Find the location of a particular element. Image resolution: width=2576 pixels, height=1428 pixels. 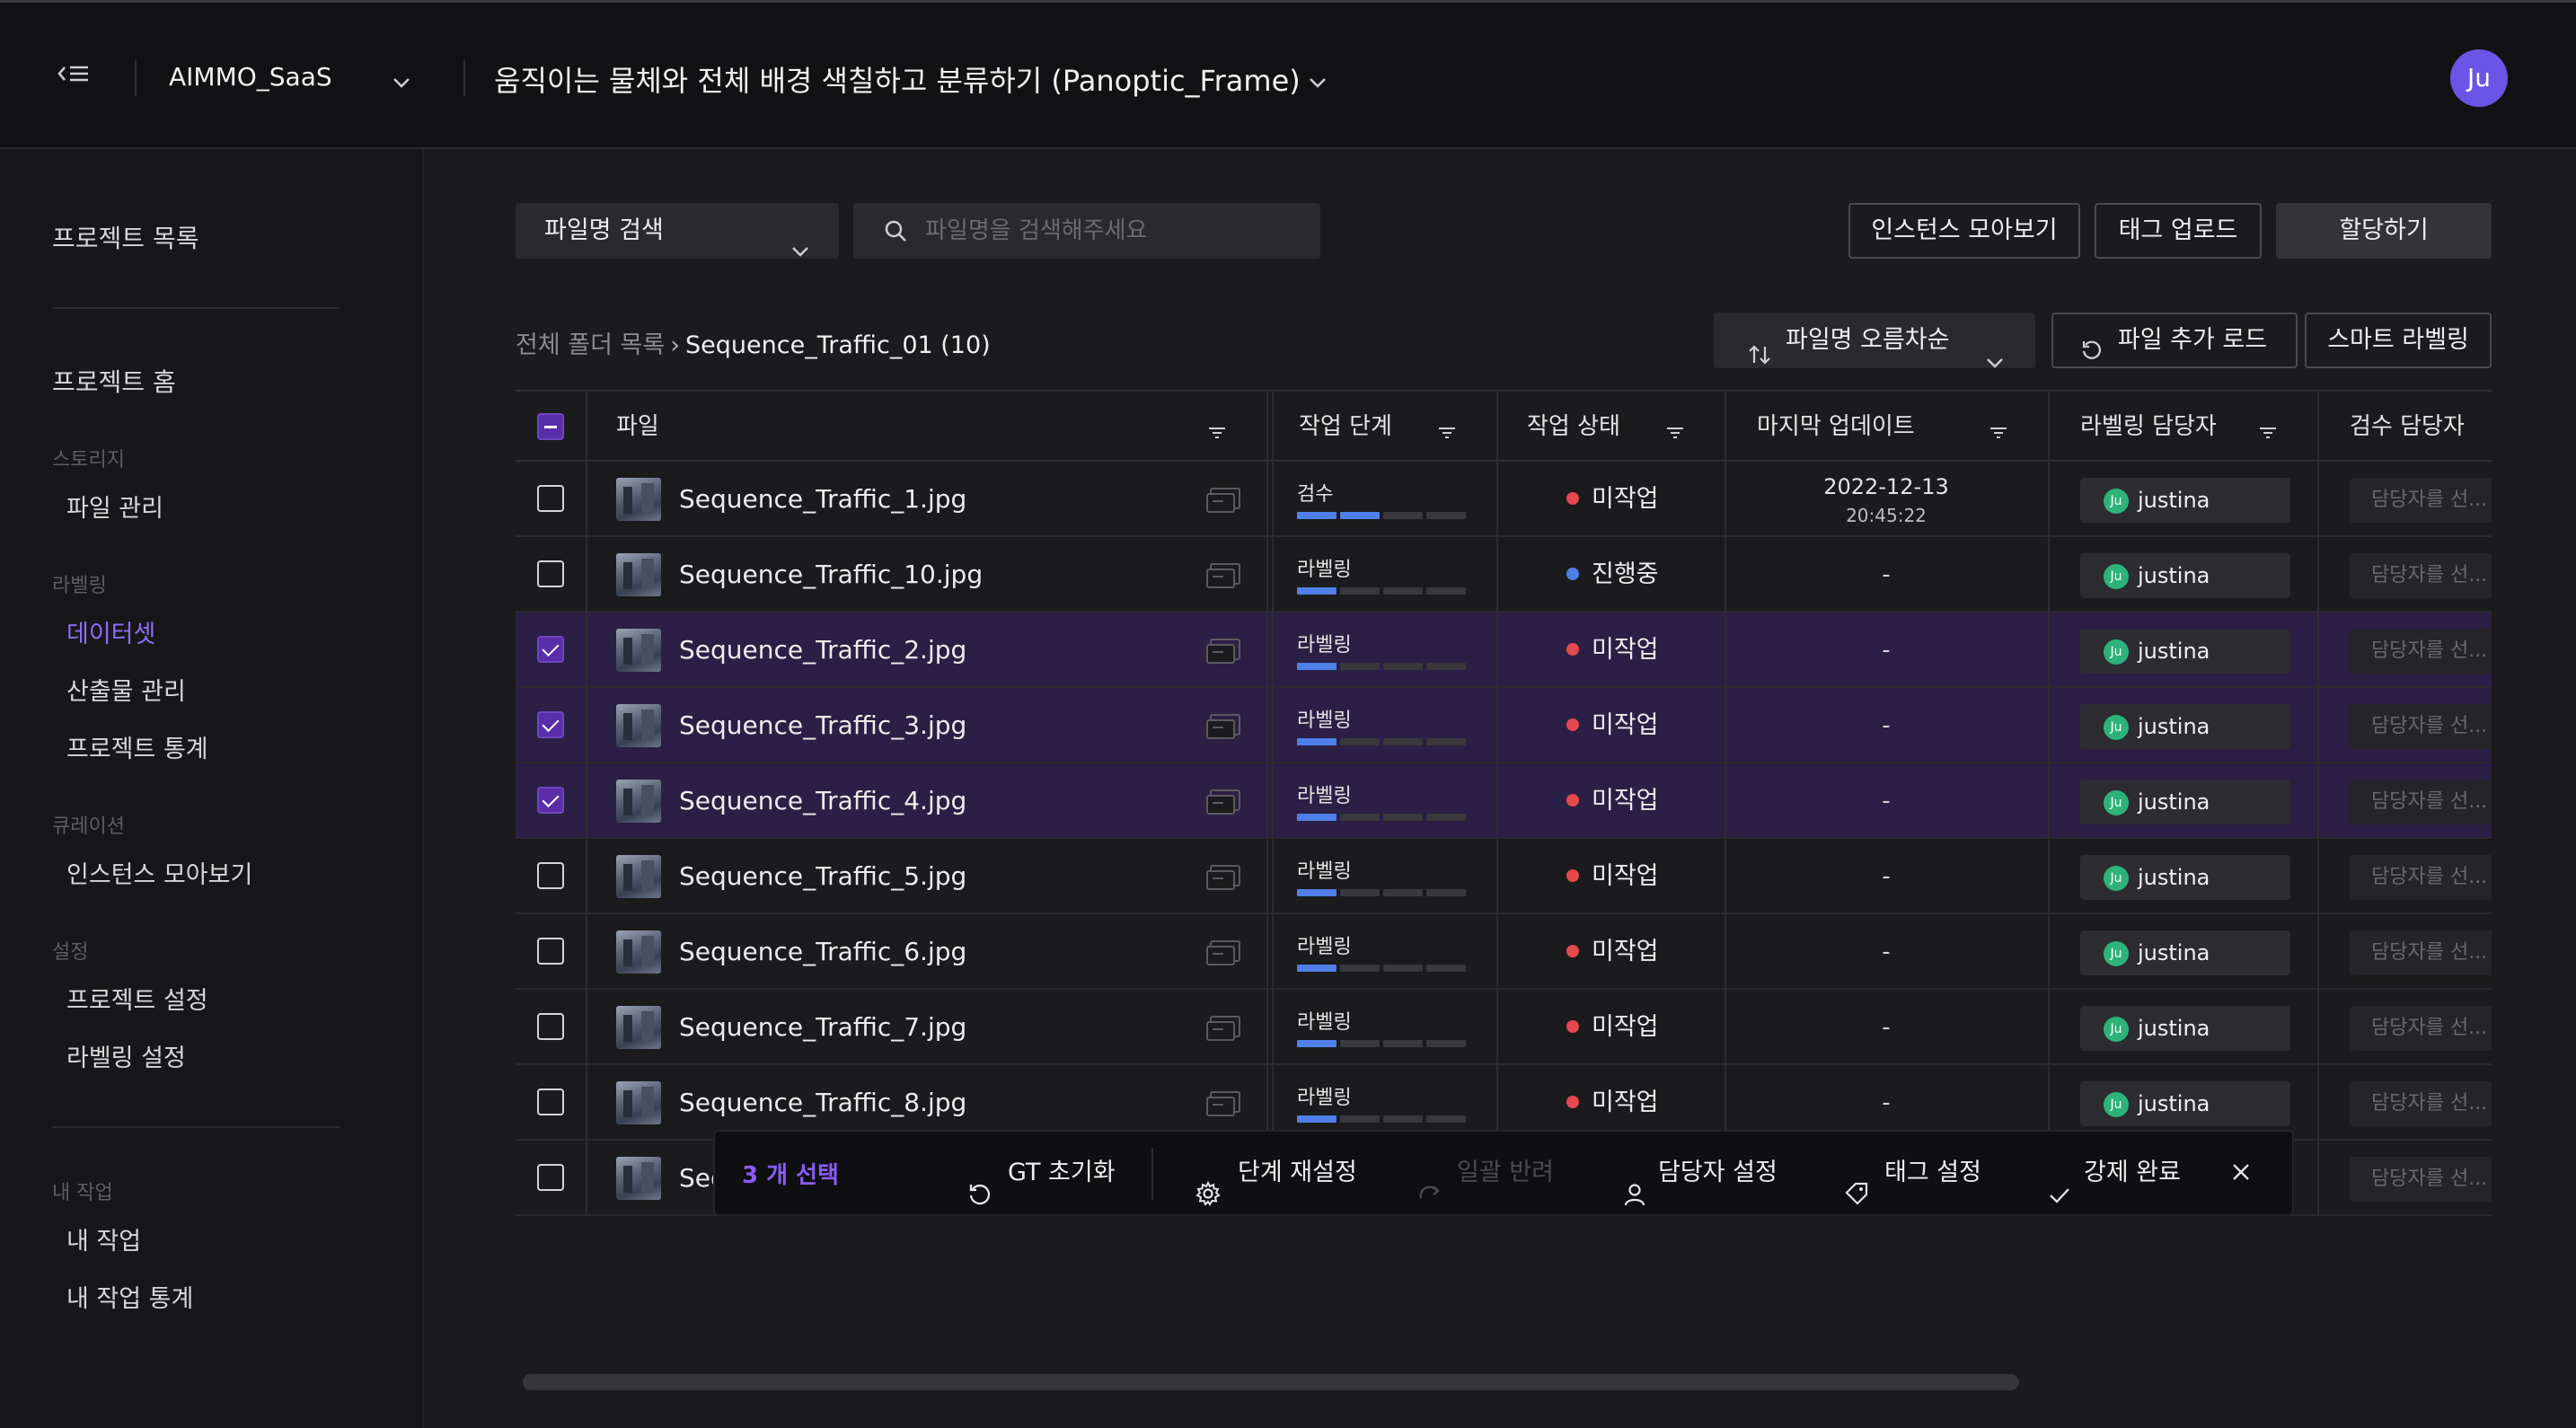

sidebar-item-project-list: 프로젝트 목록 is located at coordinates (125, 237).